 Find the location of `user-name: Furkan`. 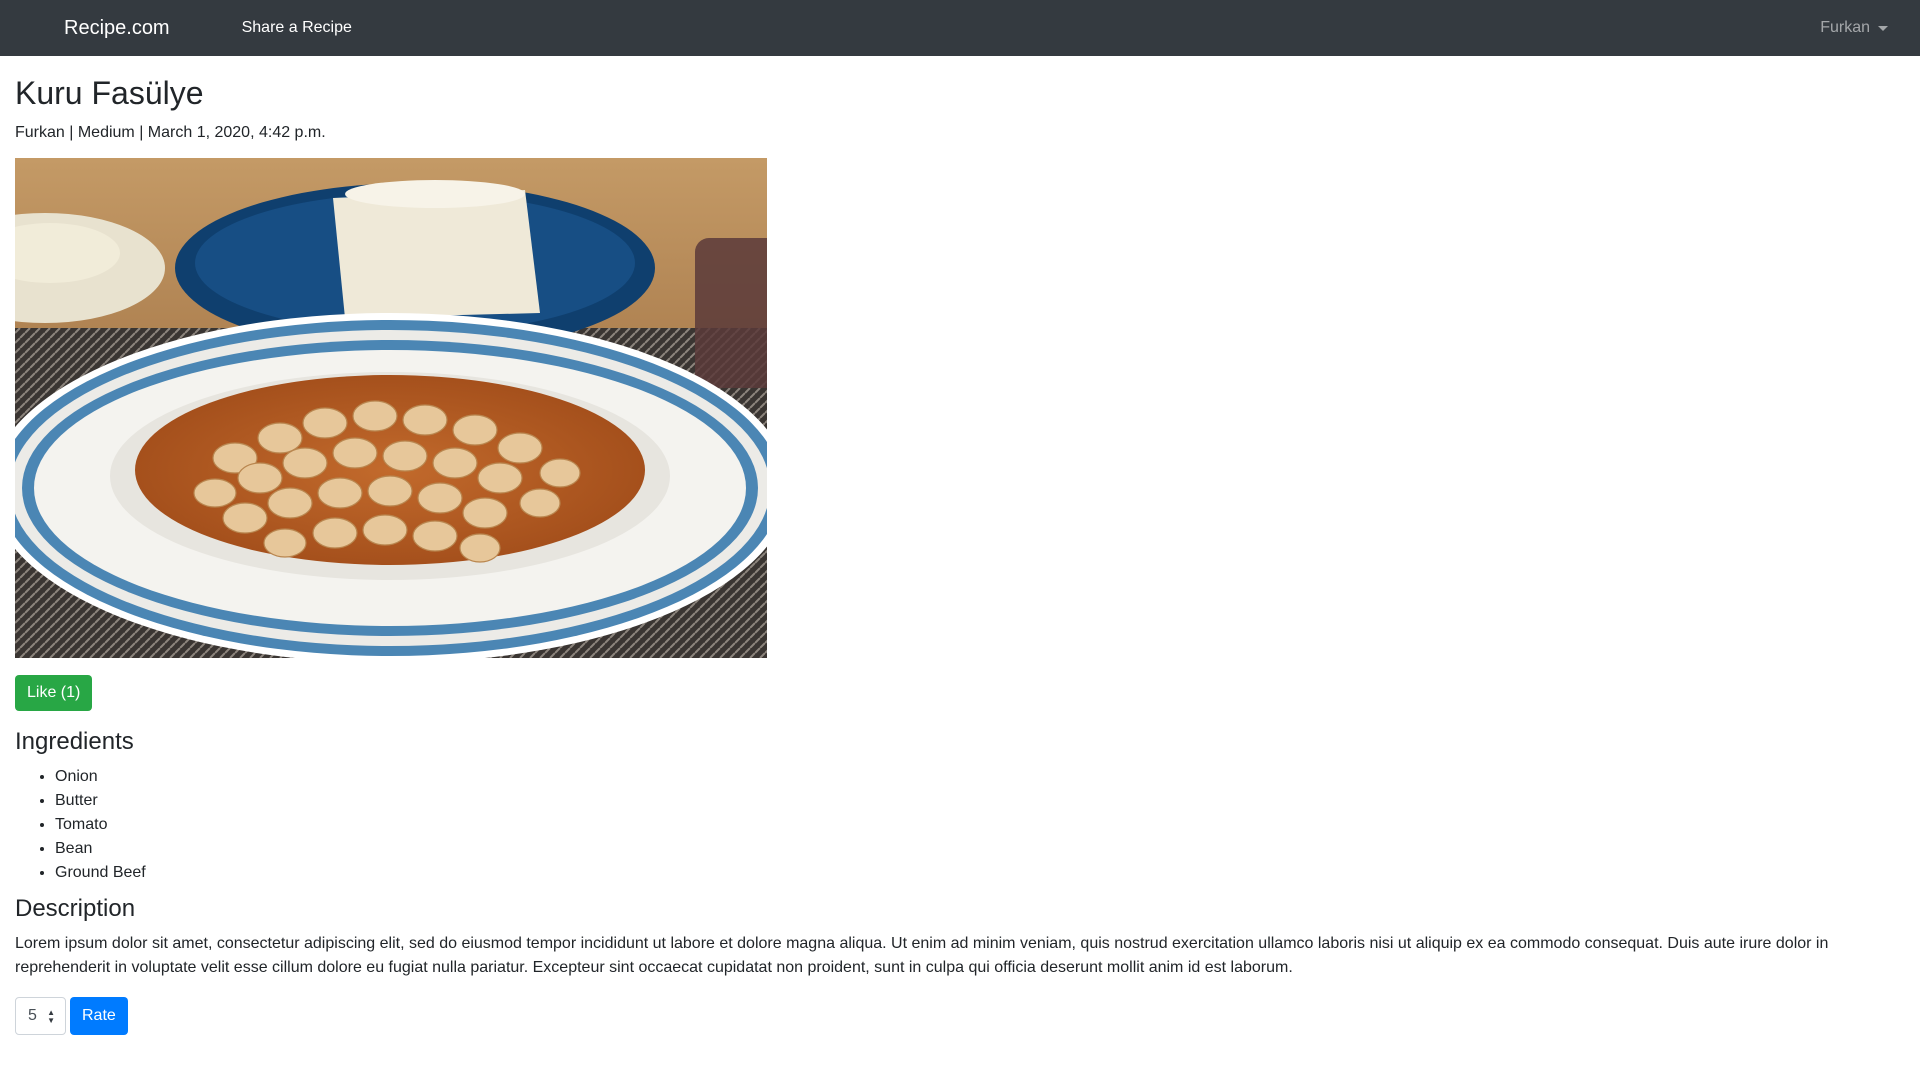

user-name: Furkan is located at coordinates (1845, 27).